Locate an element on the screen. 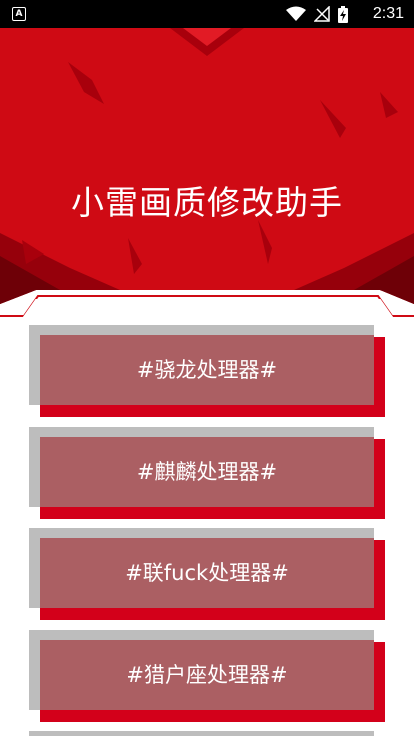 The height and width of the screenshot is (736, 414). status-bar: A 2:31 is located at coordinates (207, 14).